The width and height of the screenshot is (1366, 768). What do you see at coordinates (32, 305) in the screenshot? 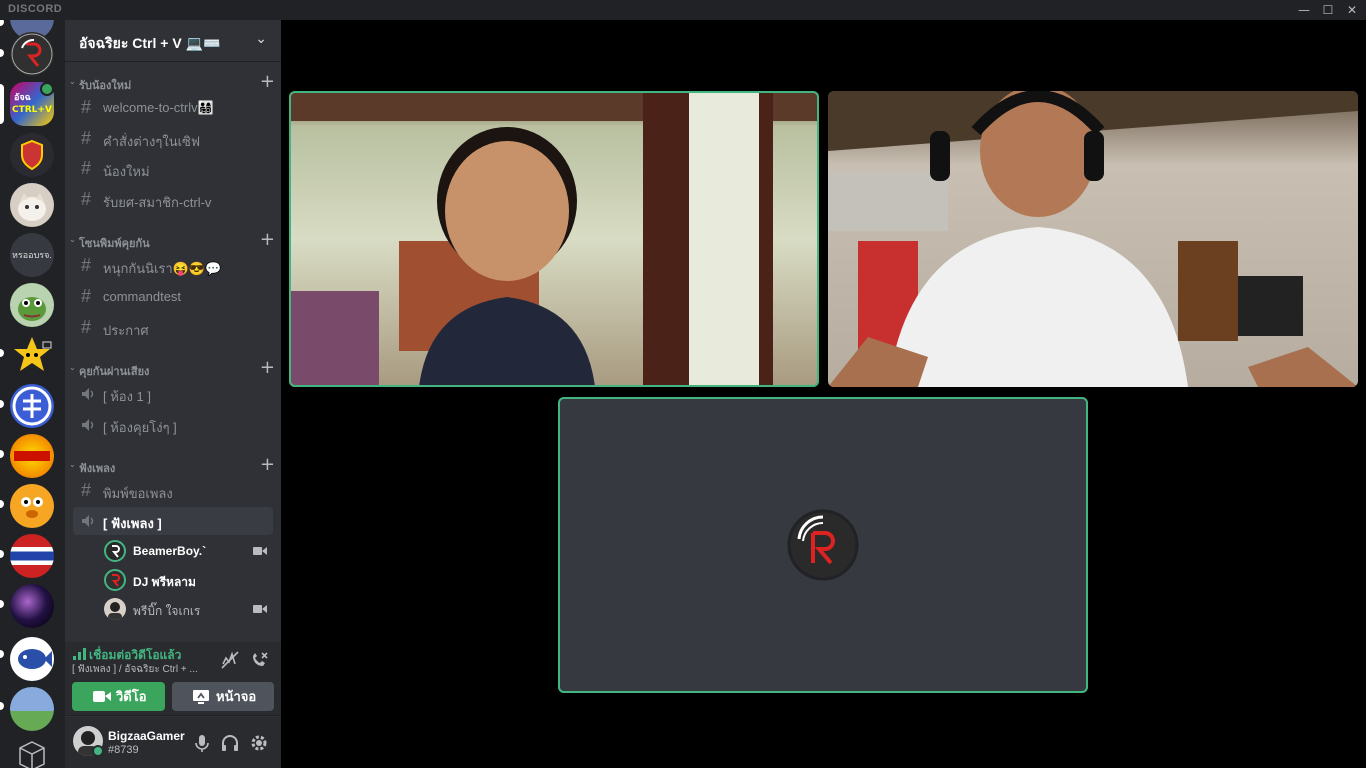
I see `server-icon-frog` at bounding box center [32, 305].